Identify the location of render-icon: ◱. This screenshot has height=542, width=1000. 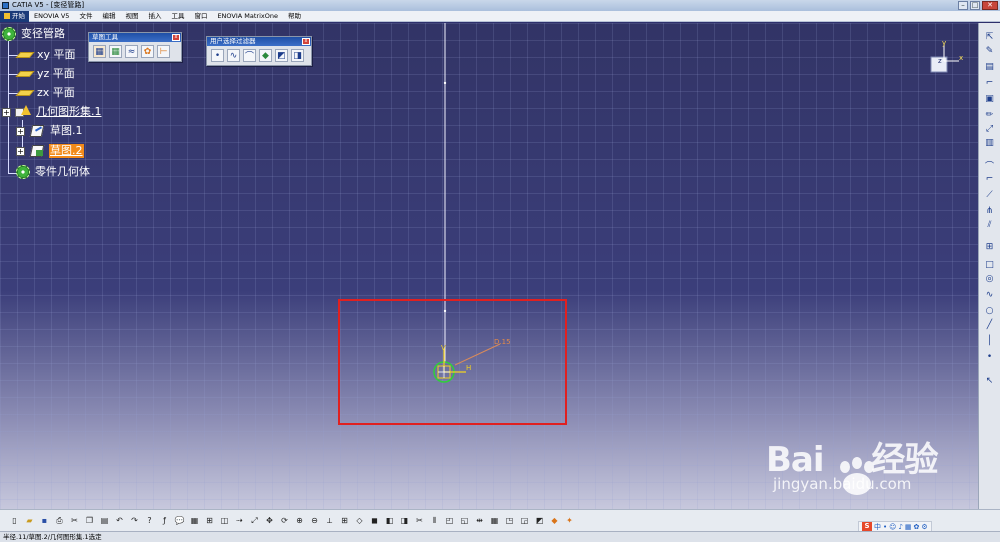
(464, 520).